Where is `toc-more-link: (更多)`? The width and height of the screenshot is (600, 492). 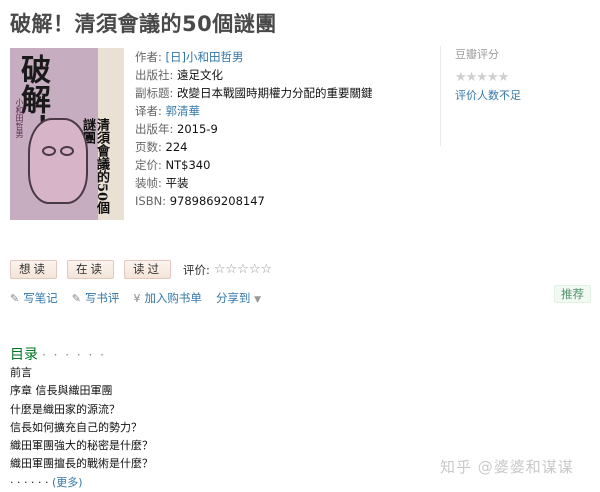 toc-more-link: (更多) is located at coordinates (67, 482).